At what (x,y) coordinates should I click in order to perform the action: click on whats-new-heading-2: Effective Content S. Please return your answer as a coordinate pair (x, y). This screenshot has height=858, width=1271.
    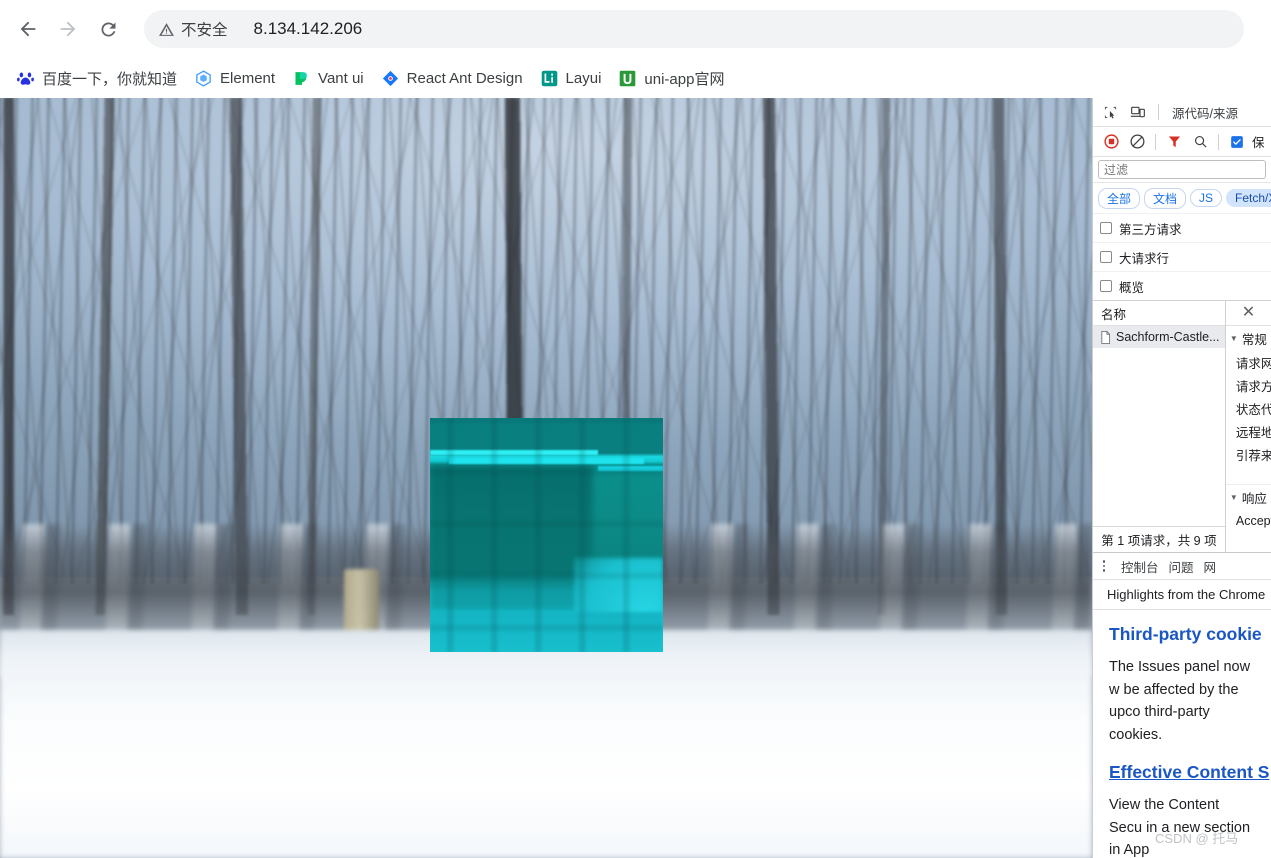
    Looking at the image, I should click on (1189, 772).